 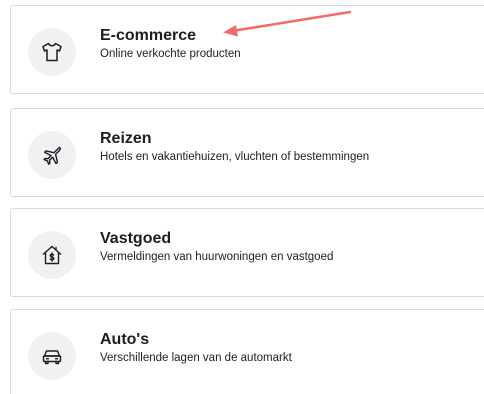 I want to click on house-dollar-icon, so click(x=52, y=255).